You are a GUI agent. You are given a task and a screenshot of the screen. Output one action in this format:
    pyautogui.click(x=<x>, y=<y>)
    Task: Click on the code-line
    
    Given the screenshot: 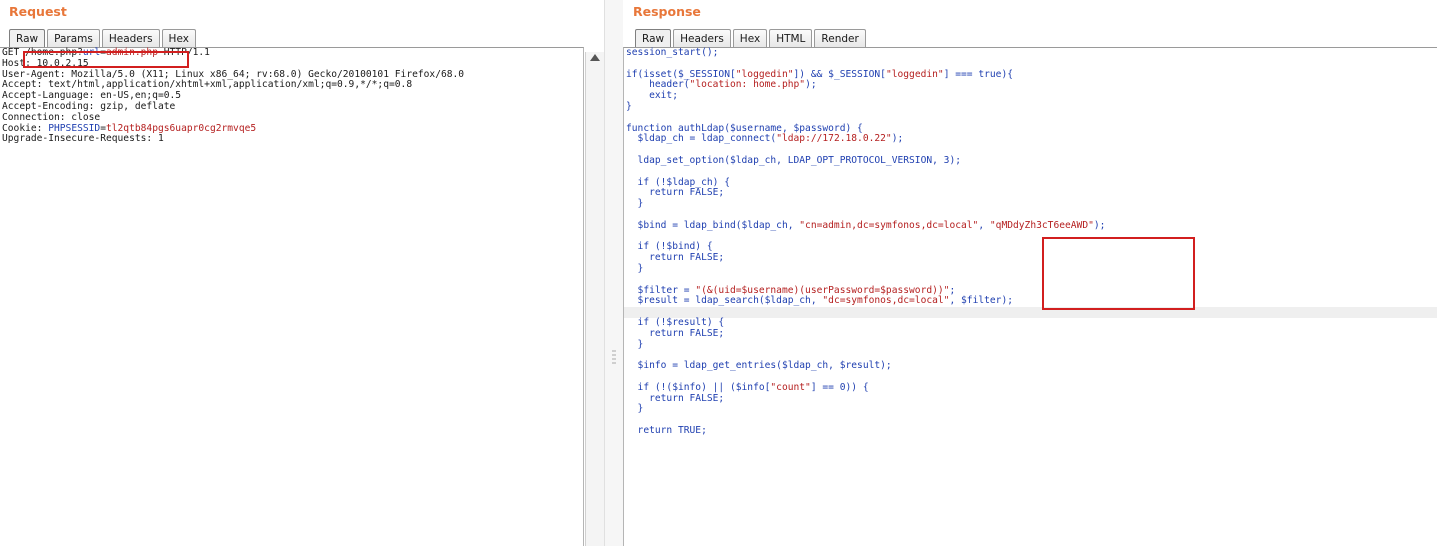 What is the action you would take?
    pyautogui.click(x=1030, y=312)
    